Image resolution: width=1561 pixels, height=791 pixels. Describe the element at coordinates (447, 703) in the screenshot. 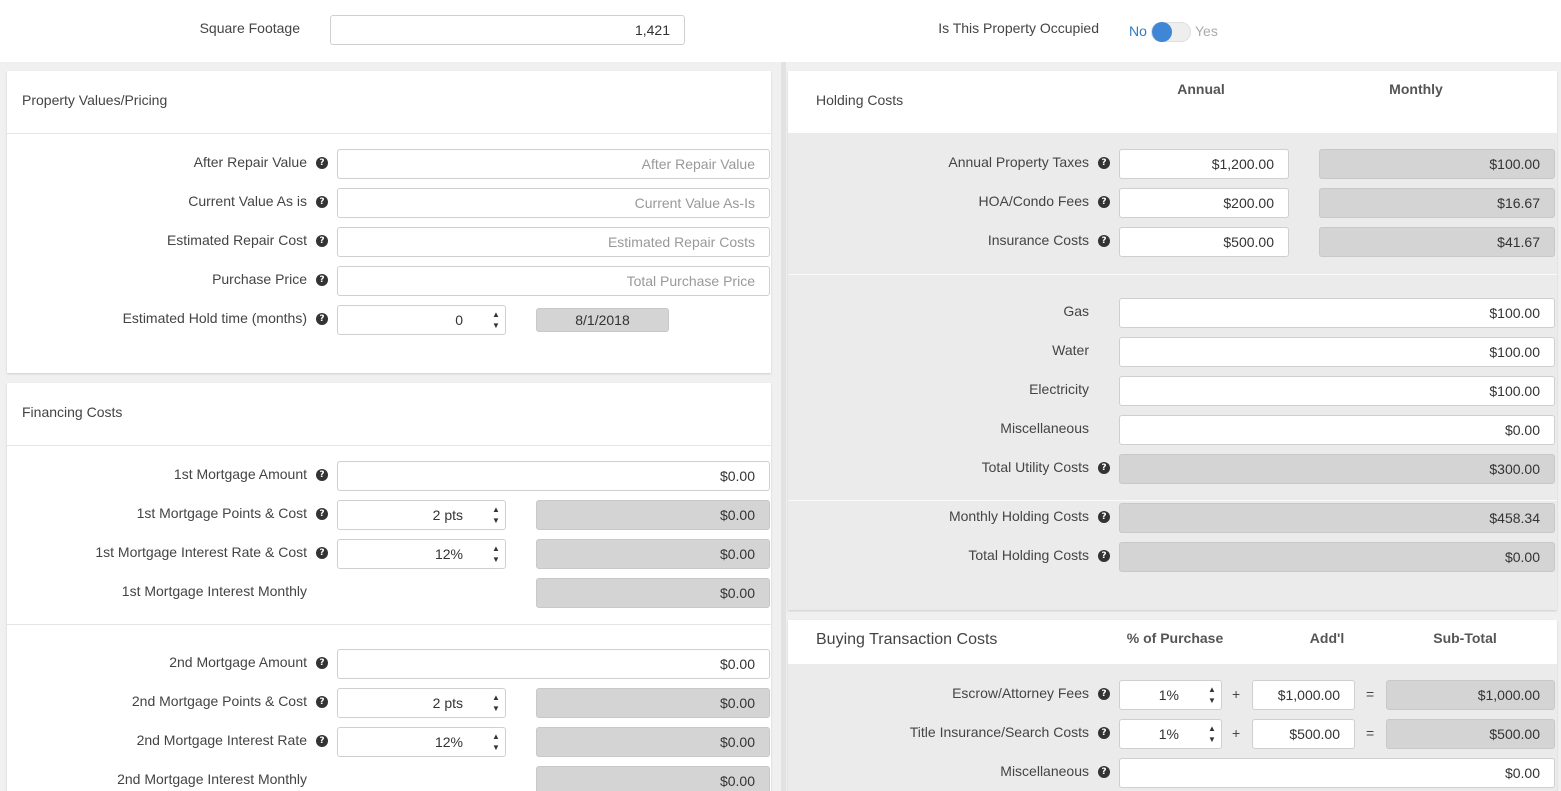

I see `m2-points-value: 2 pts` at that location.